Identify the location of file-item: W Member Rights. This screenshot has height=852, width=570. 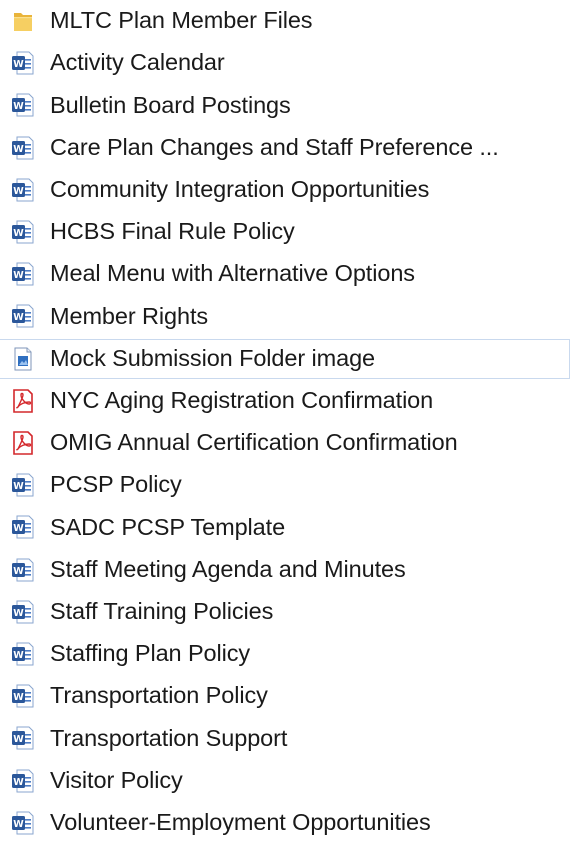
(285, 316).